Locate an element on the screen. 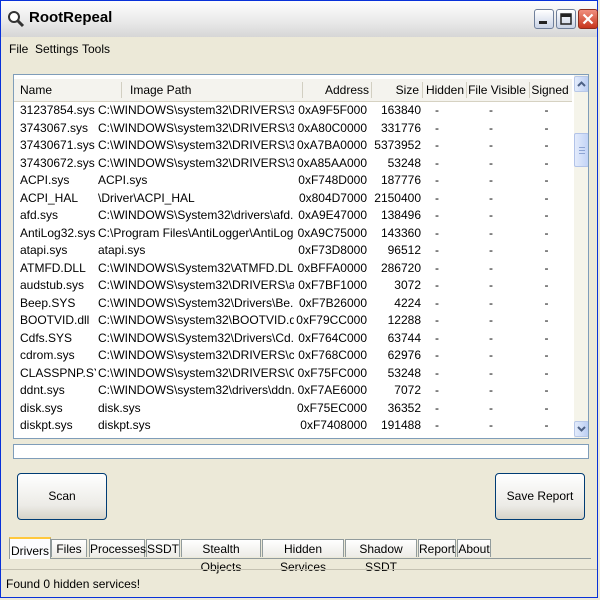 The image size is (600, 600). title-bar: RootRepeal is located at coordinates (299, 19).